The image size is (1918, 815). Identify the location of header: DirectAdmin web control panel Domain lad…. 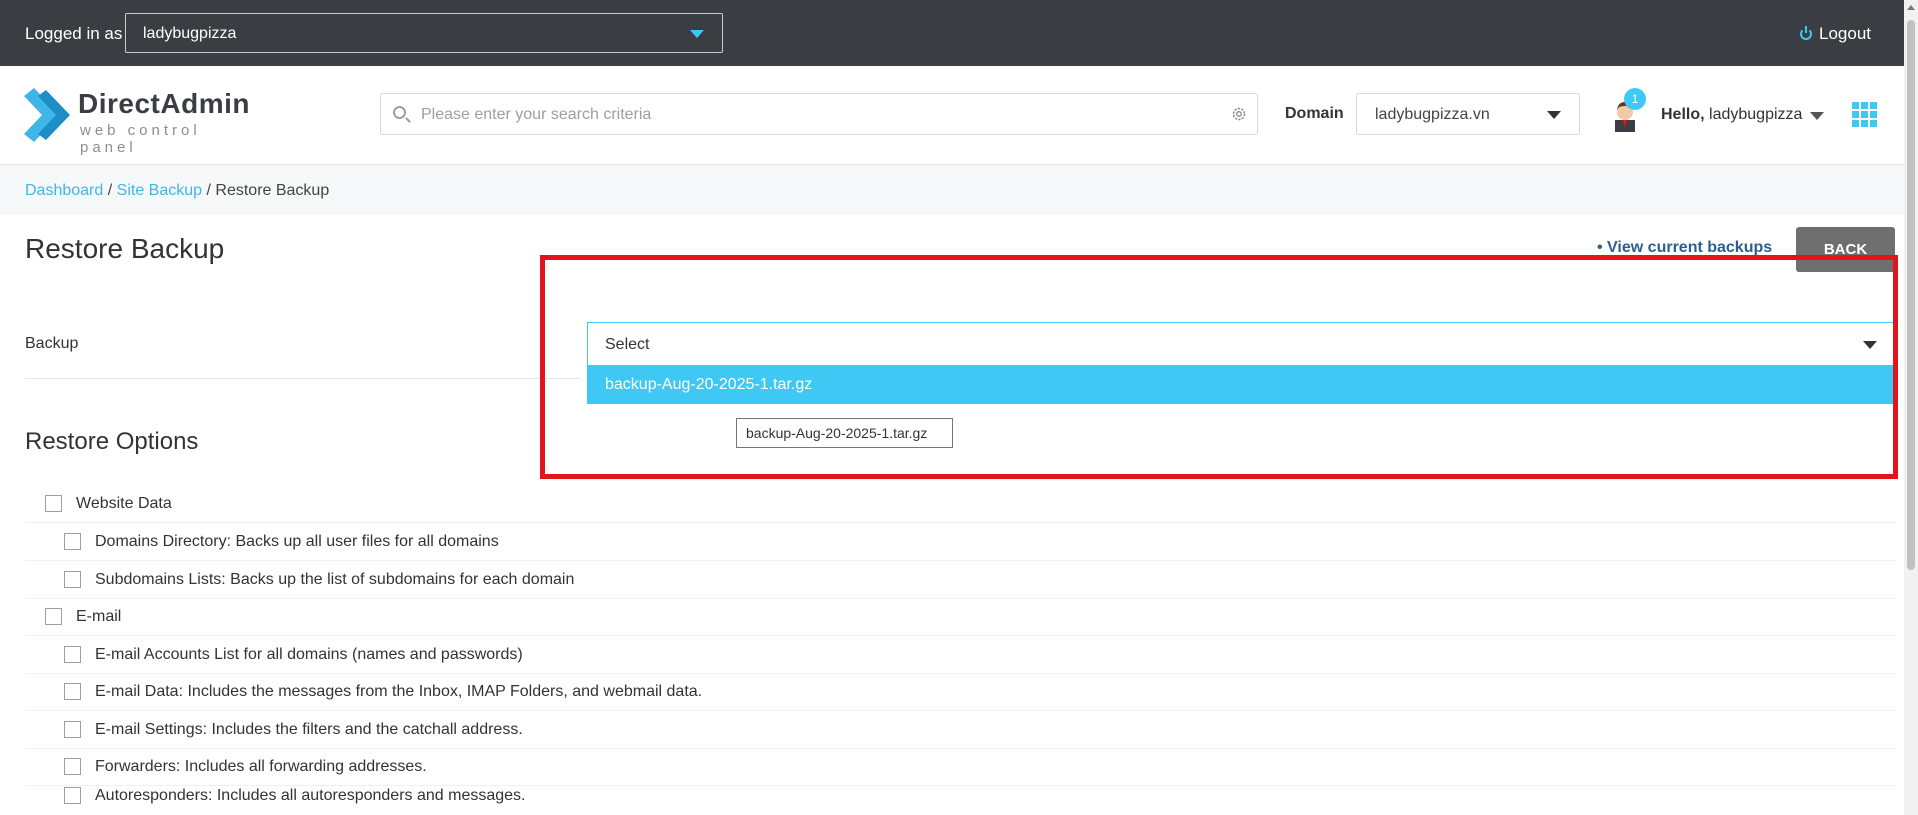
(952, 115).